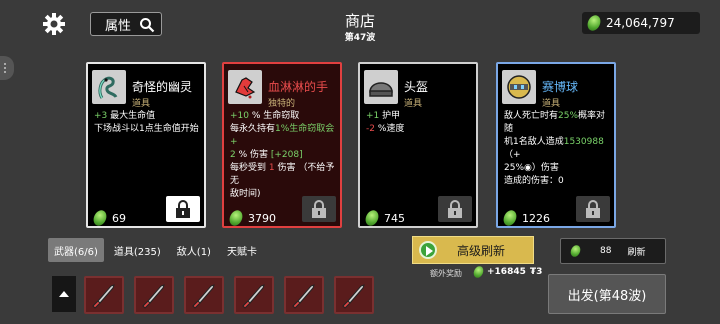 The image size is (720, 324). What do you see at coordinates (137, 250) in the screenshot?
I see `tab-items: 道具(235)` at bounding box center [137, 250].